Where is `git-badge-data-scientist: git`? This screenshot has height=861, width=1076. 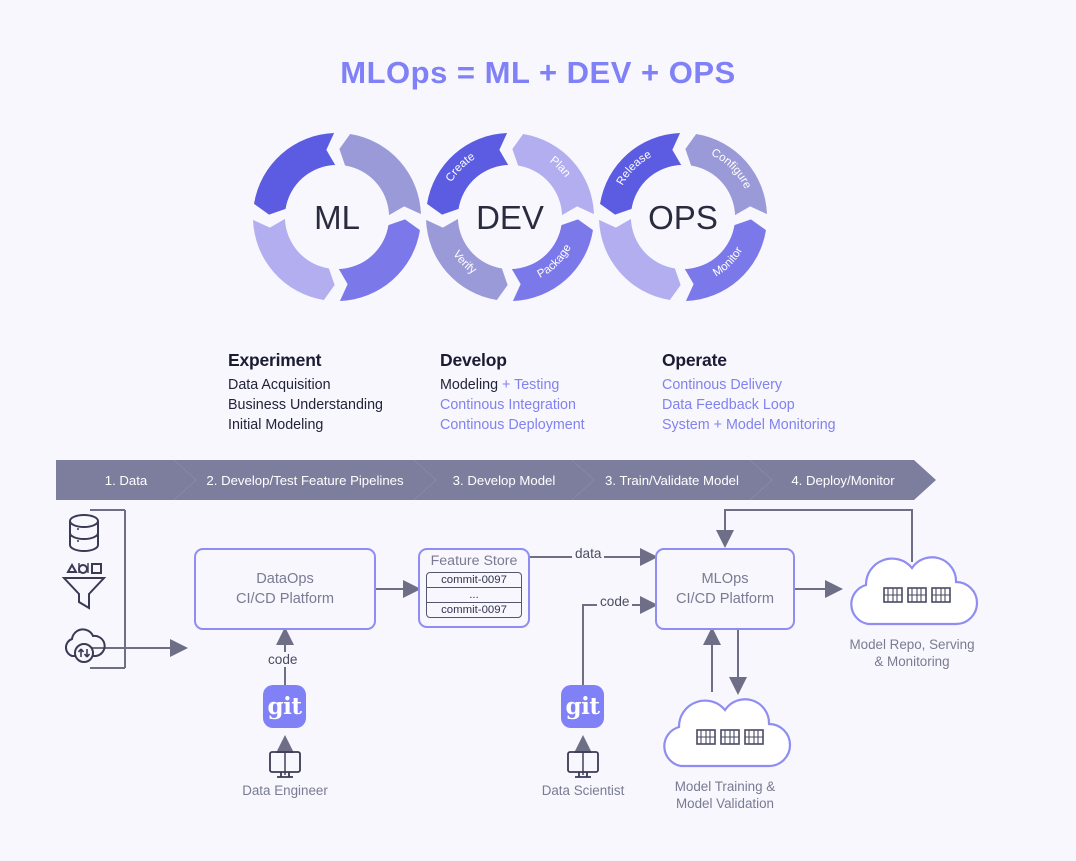 git-badge-data-scientist: git is located at coordinates (582, 706).